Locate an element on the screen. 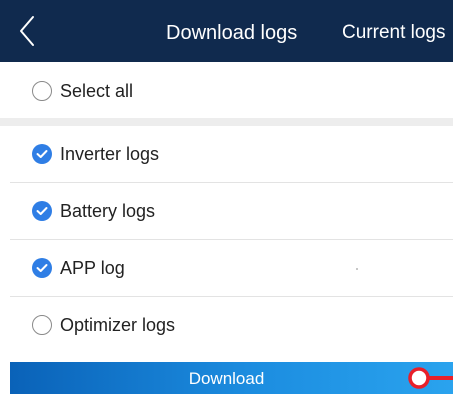 This screenshot has height=394, width=453. log-item-optimizer: Optimizer logs is located at coordinates (226, 325).